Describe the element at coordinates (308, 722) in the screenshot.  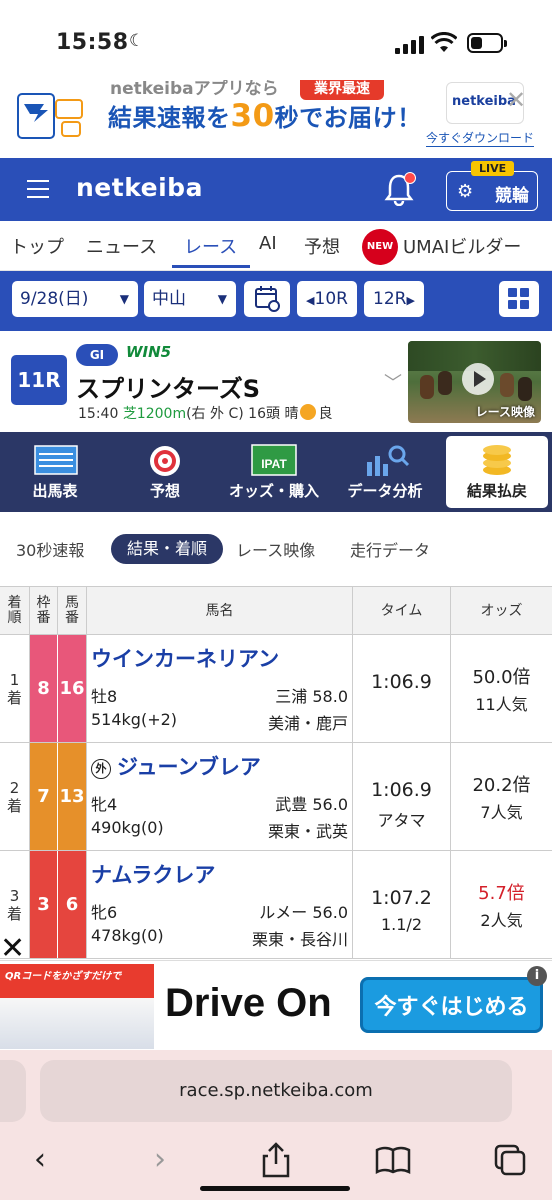
I see `trainer: 美浦・鹿戸` at that location.